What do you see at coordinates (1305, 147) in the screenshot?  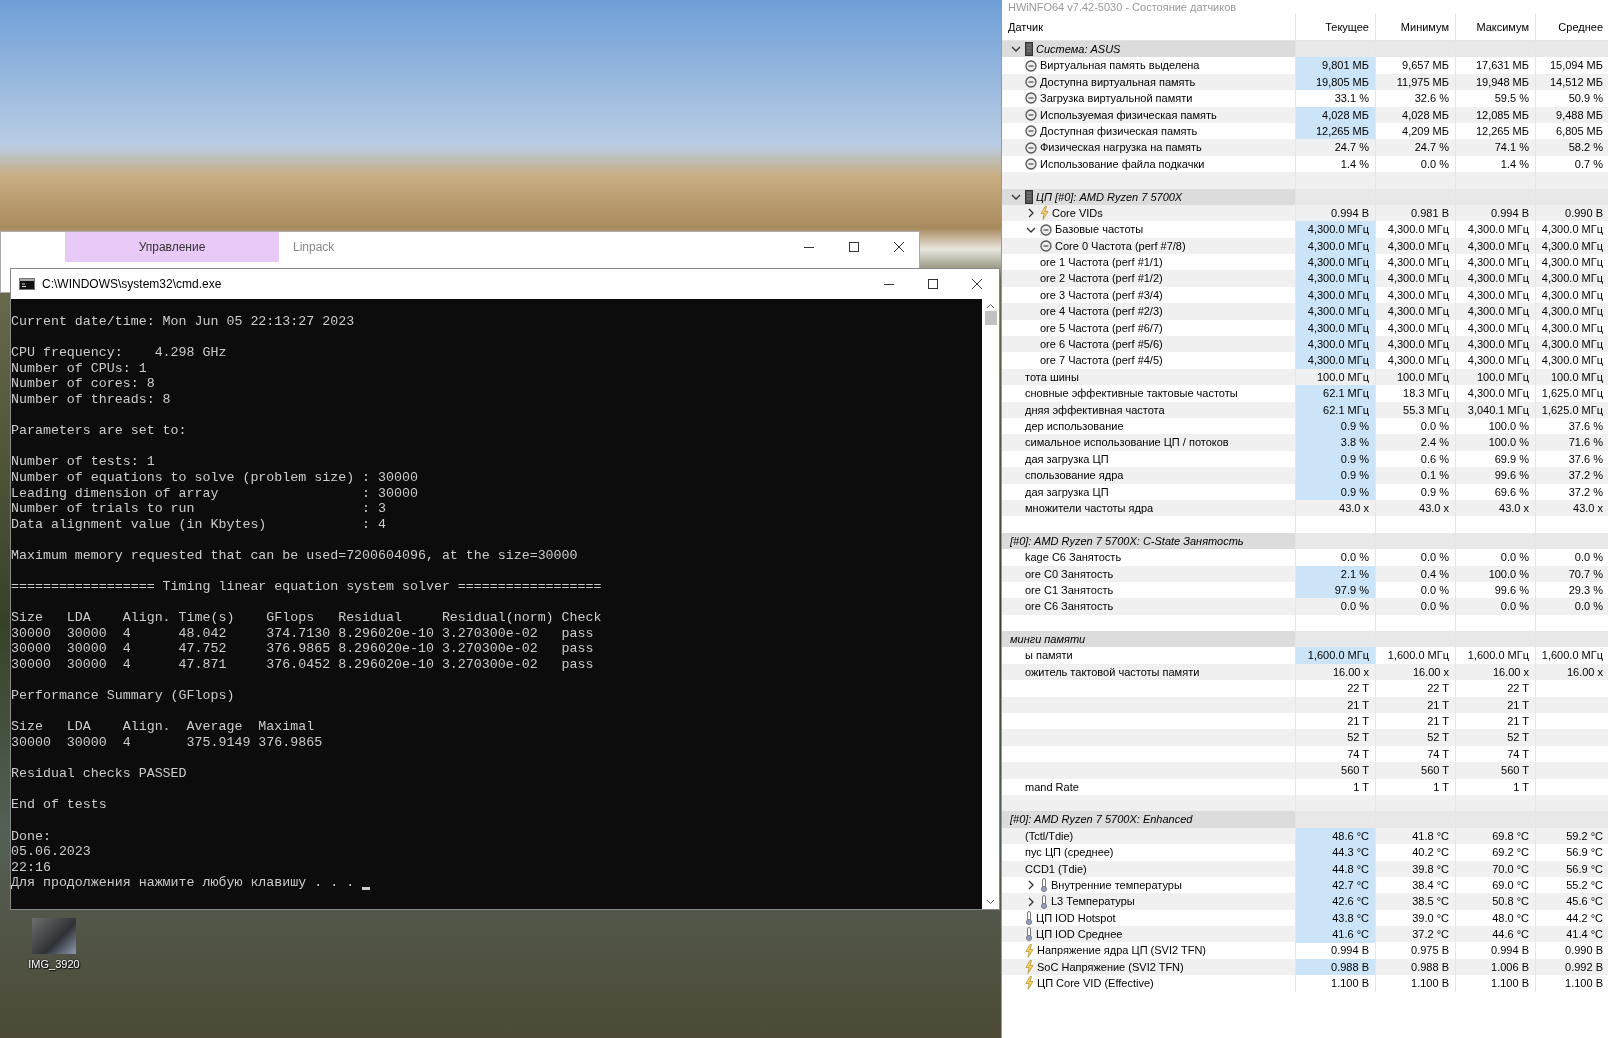 I see `sensor-row: Физическая нагрузка на память 24.7 % 24.7 % 74.1 % 58.2 %` at bounding box center [1305, 147].